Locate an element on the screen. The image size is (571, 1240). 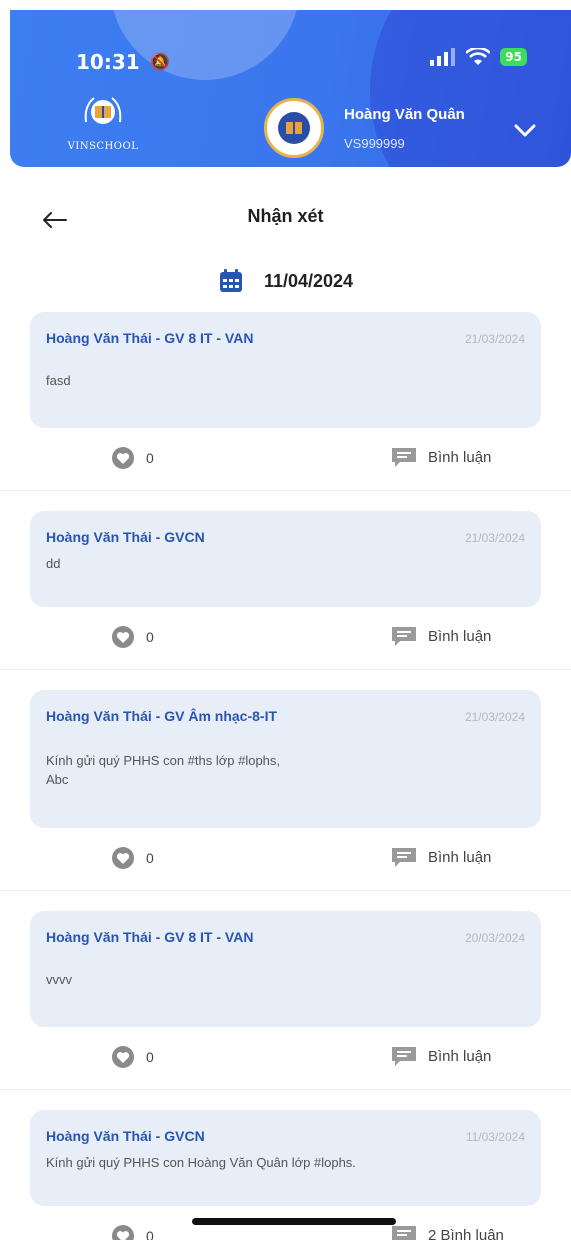
school-crest-icon is located at coordinates (103, 110).